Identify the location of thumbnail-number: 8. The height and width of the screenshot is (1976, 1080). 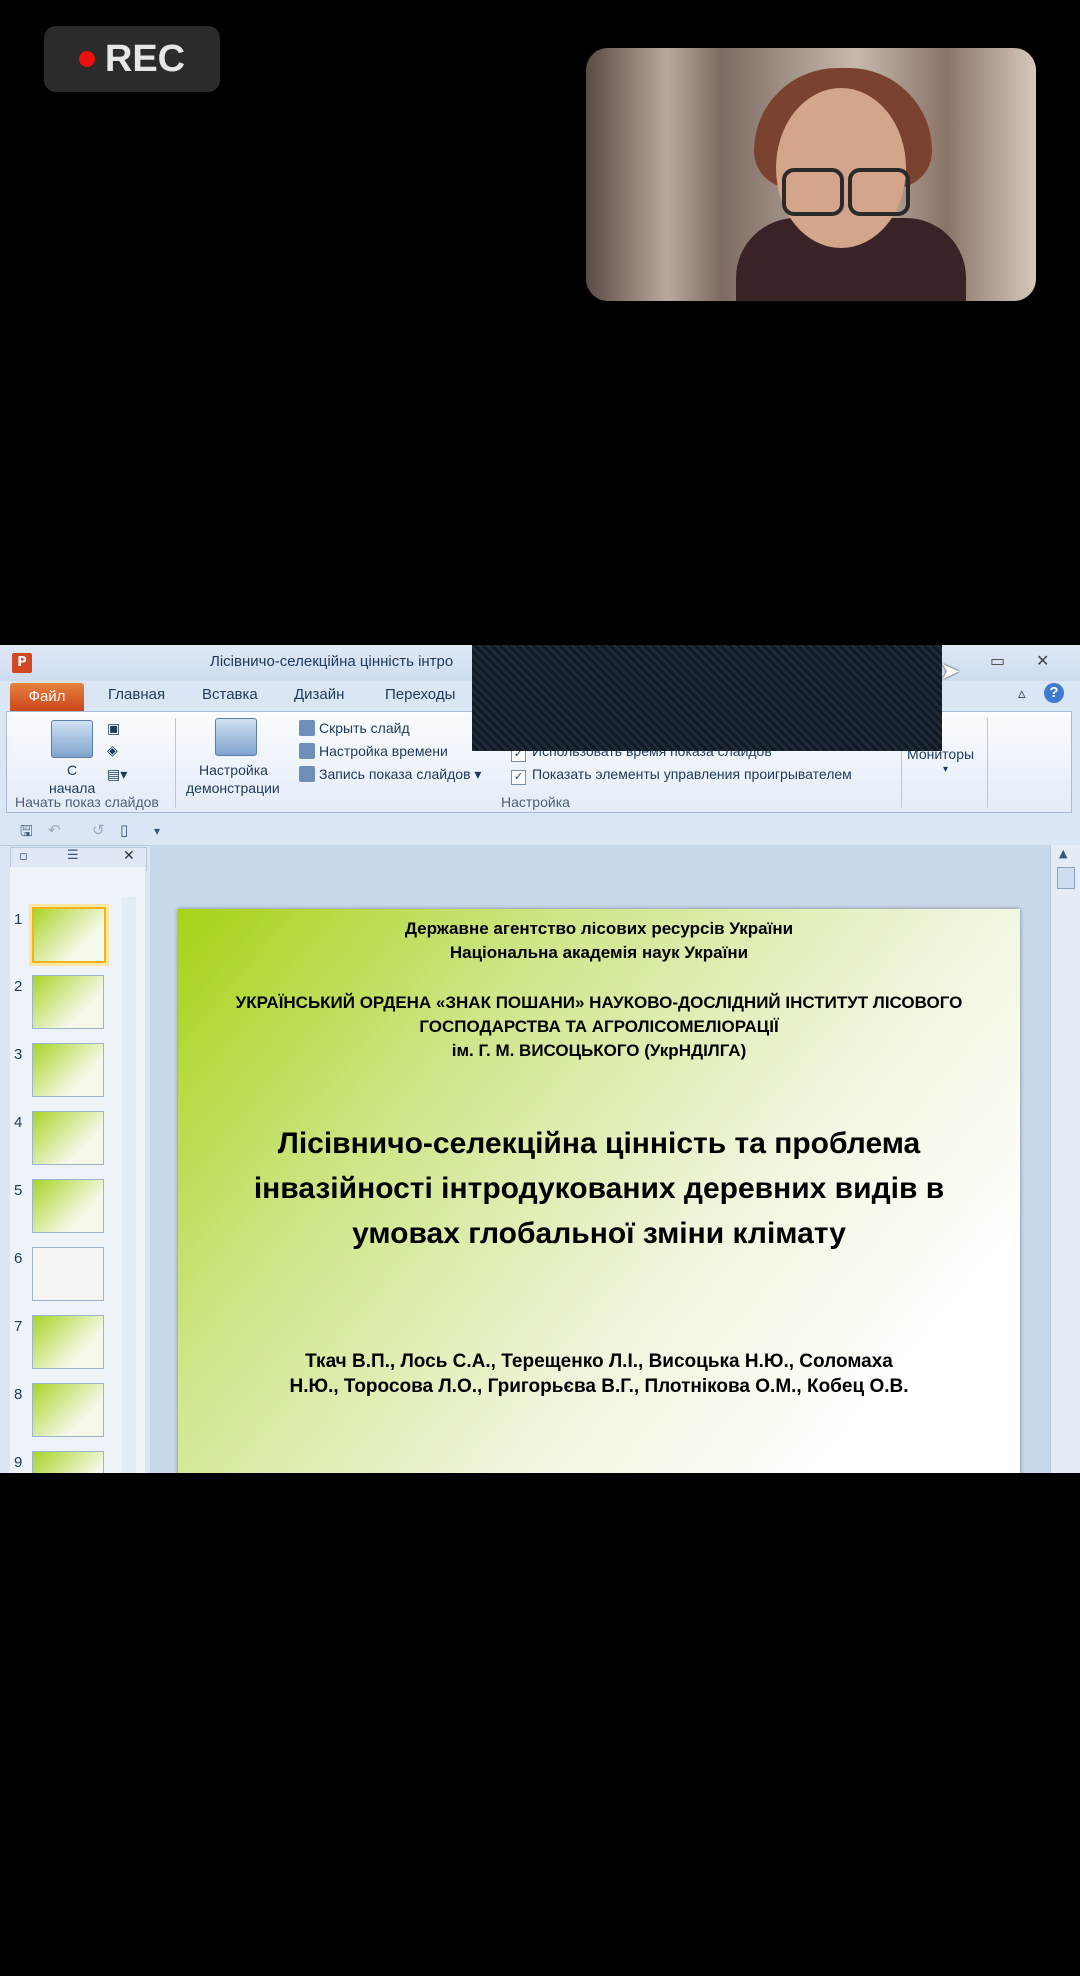
(18, 1394).